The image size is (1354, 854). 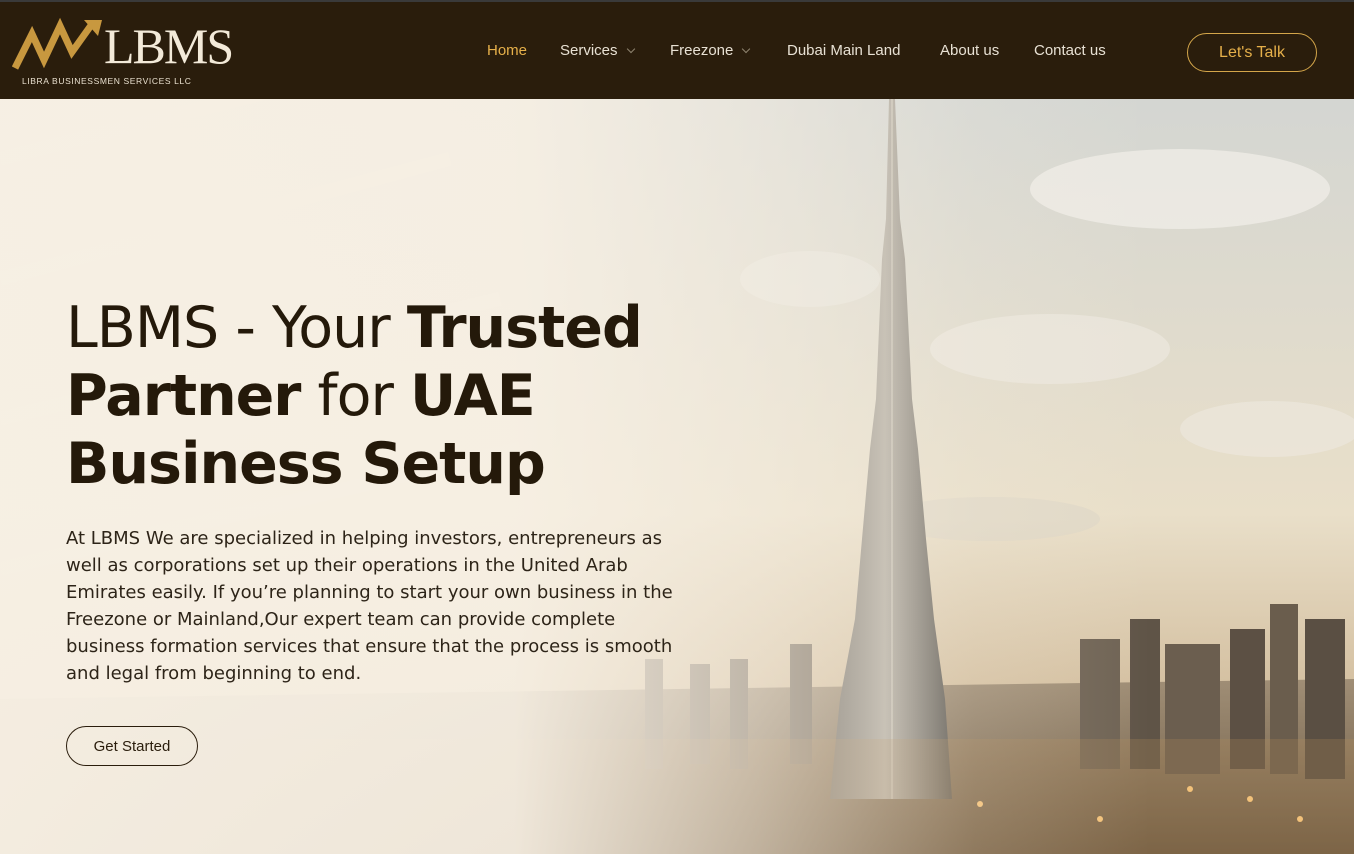 I want to click on nav-about-us: About us, so click(x=969, y=50).